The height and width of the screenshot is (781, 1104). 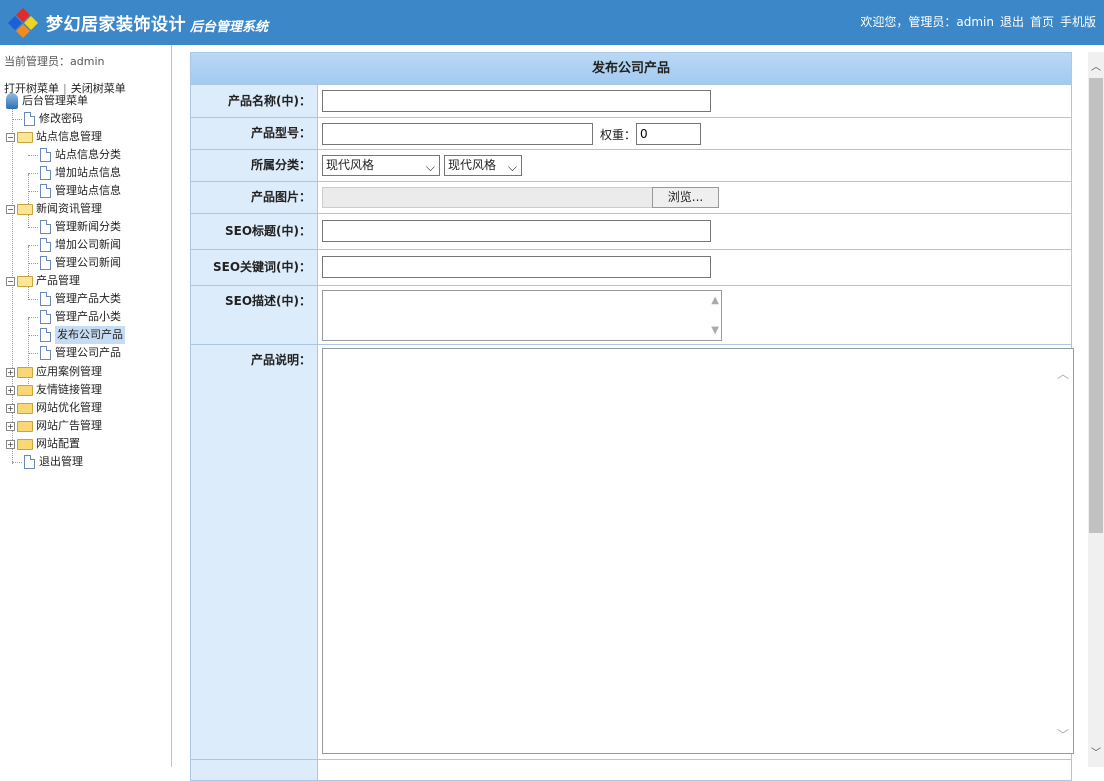 I want to click on menu-manage-products: 管理公司产品, so click(x=74, y=353).